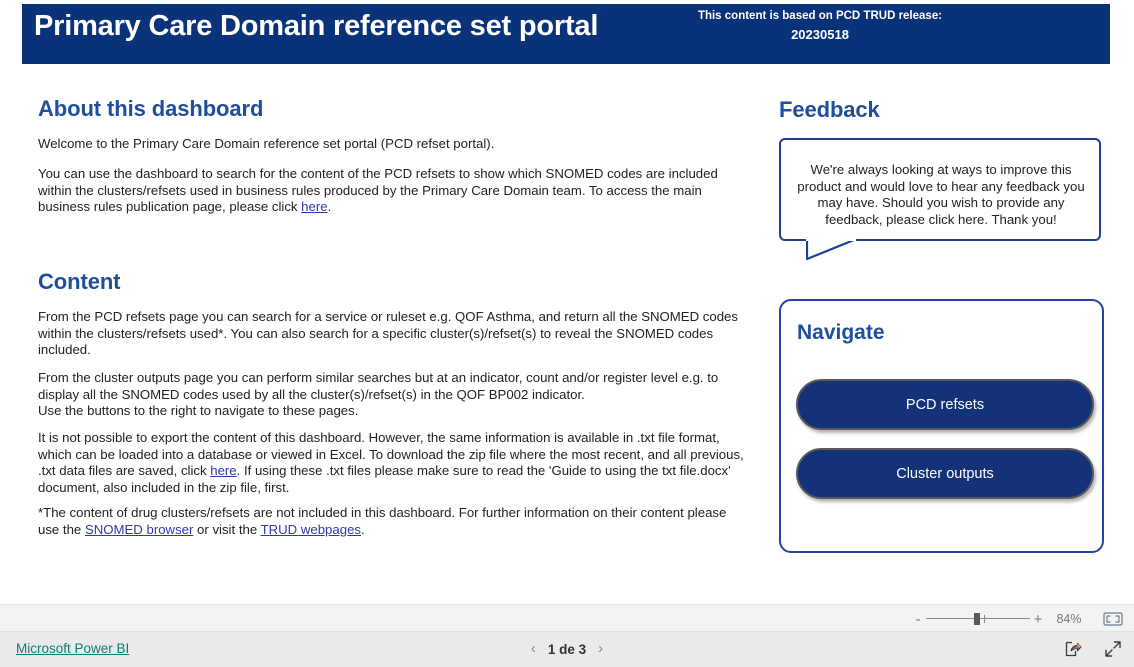 The height and width of the screenshot is (667, 1134). Describe the element at coordinates (72, 648) in the screenshot. I see `microsoft-power-bi-link: Microsoft Power BI` at that location.